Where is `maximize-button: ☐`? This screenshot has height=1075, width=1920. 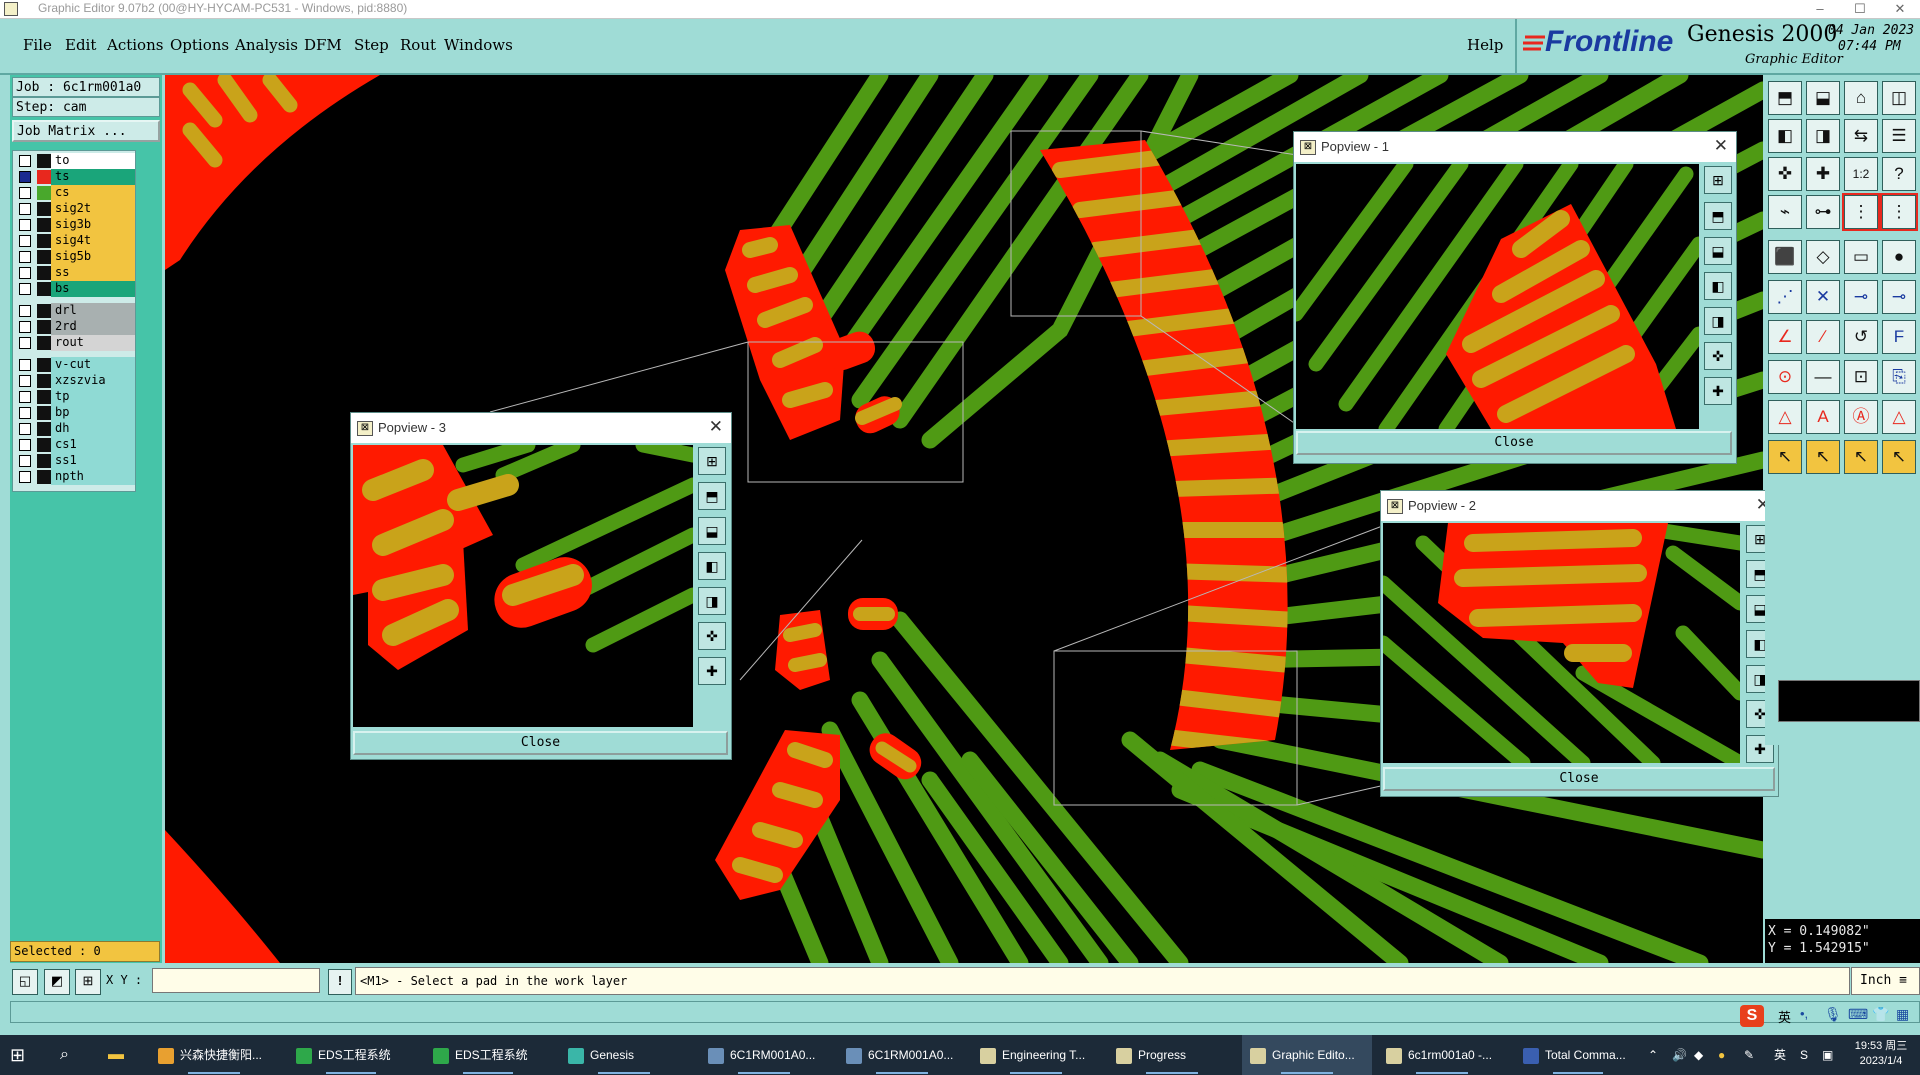 maximize-button: ☐ is located at coordinates (1860, 9).